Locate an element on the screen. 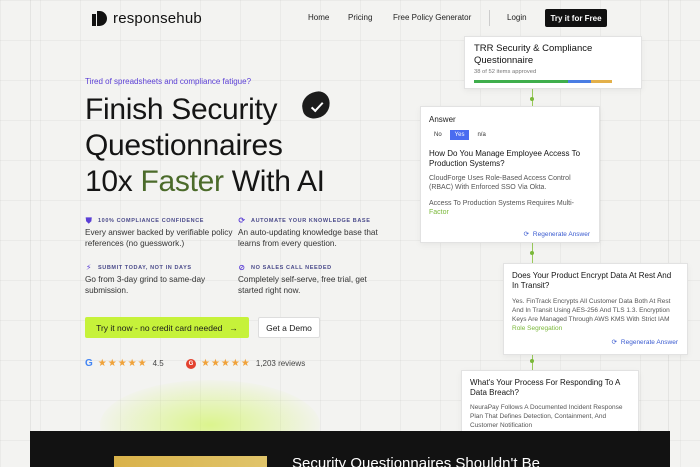 This screenshot has height=467, width=700. section-title: Security Questionnaires Shouldn't Be is located at coordinates (416, 461).